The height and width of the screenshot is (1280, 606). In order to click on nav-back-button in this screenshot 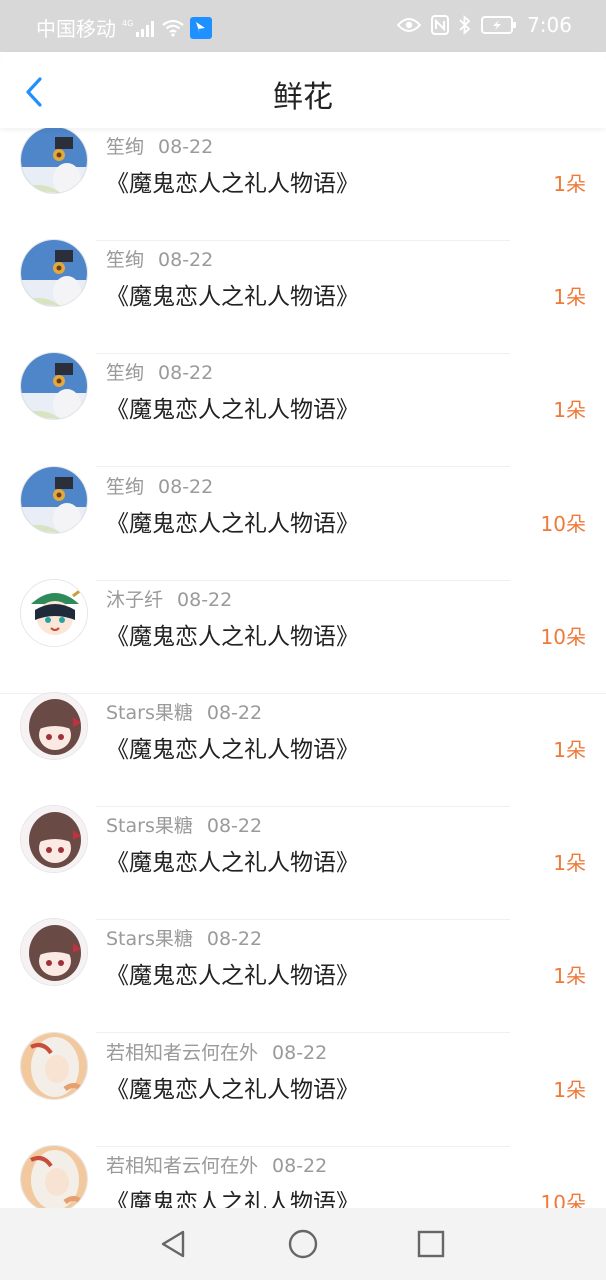, I will do `click(173, 1244)`.